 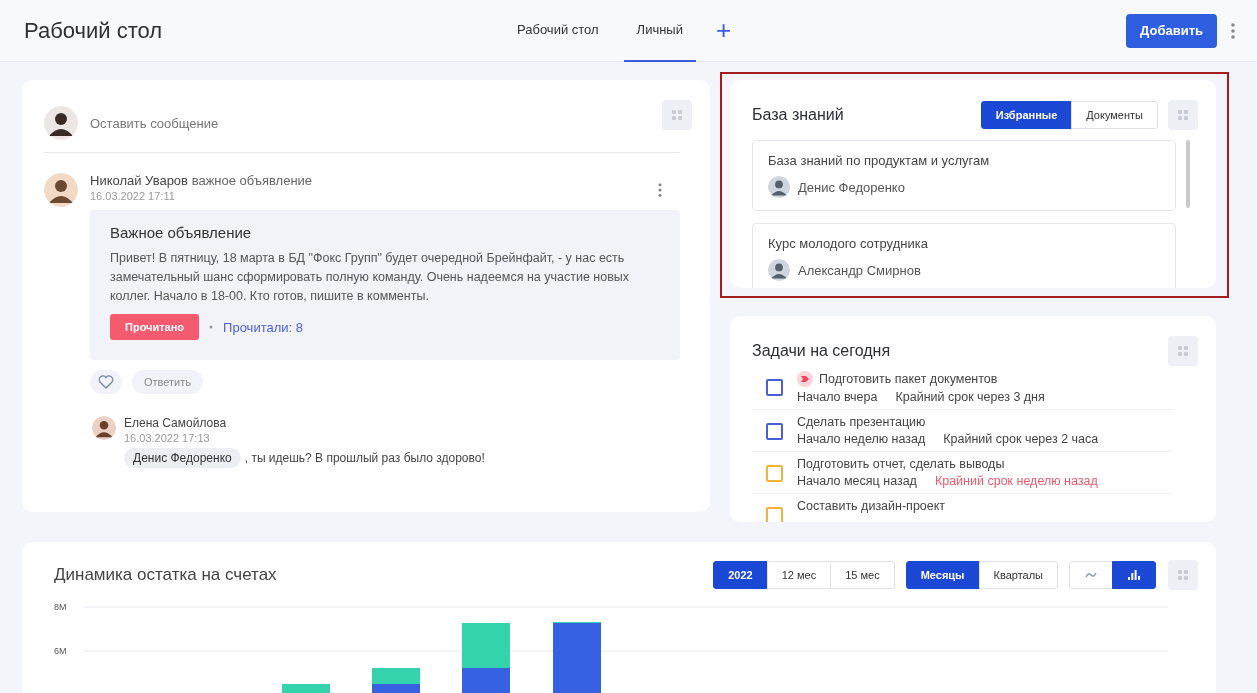 I want to click on task-deadline: Крайний срок неделю назад, so click(x=1016, y=481).